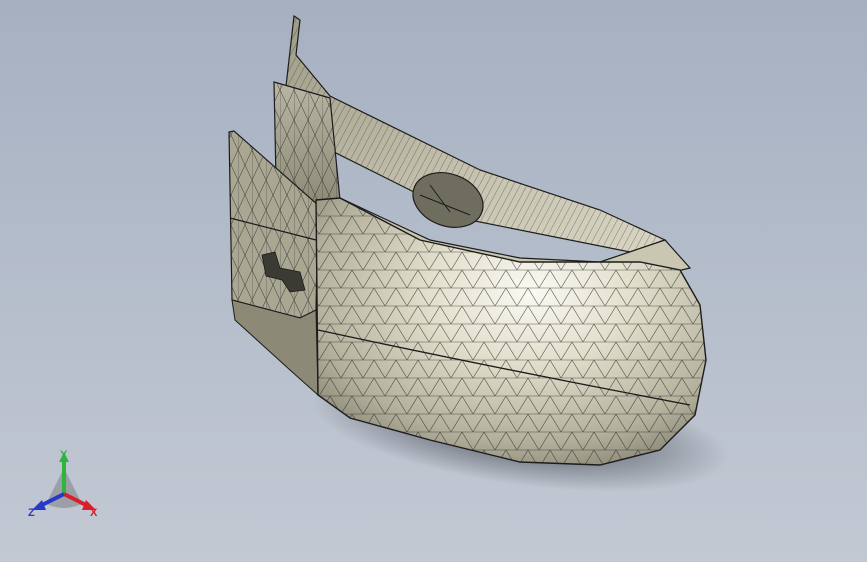 This screenshot has width=867, height=562. I want to click on triad-x-label: X, so click(94, 513).